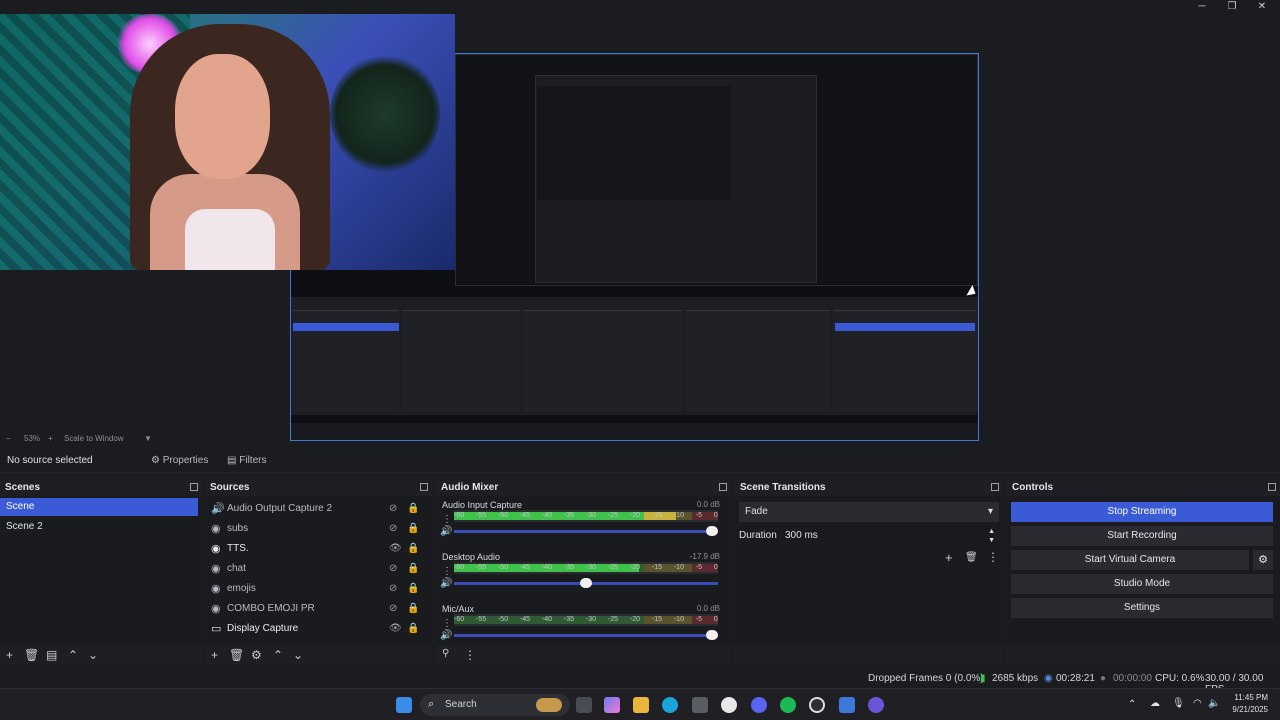  I want to click on app2-icon, so click(847, 705).